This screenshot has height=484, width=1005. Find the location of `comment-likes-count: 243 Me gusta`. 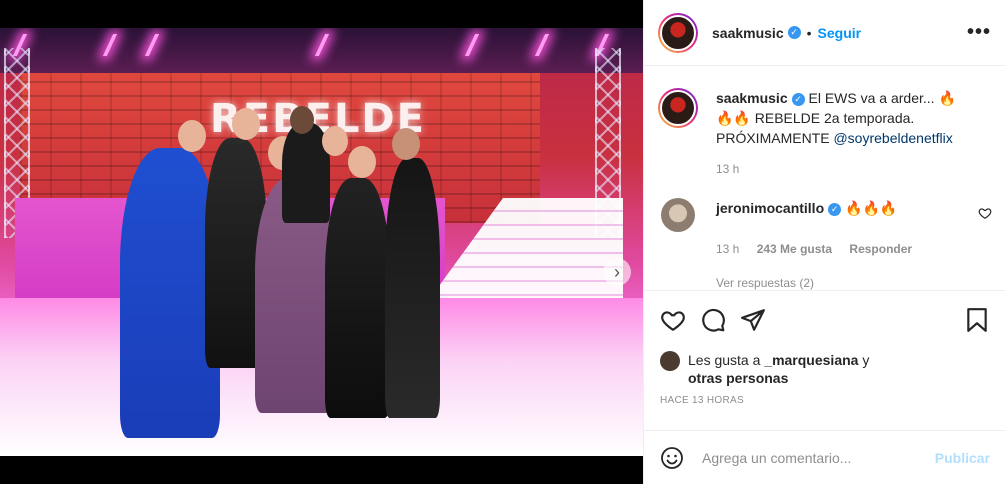

comment-likes-count: 243 Me gusta is located at coordinates (794, 249).